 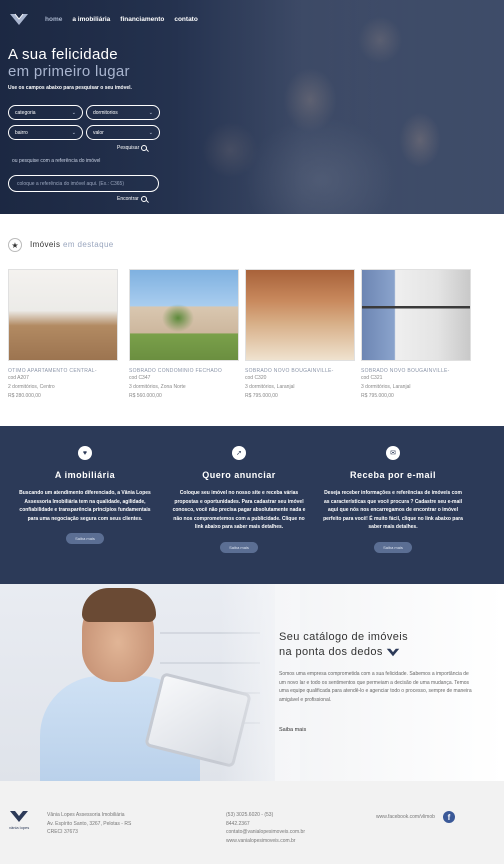 What do you see at coordinates (69, 71) in the screenshot?
I see `hero-subtitle: em primeiro lugar` at bounding box center [69, 71].